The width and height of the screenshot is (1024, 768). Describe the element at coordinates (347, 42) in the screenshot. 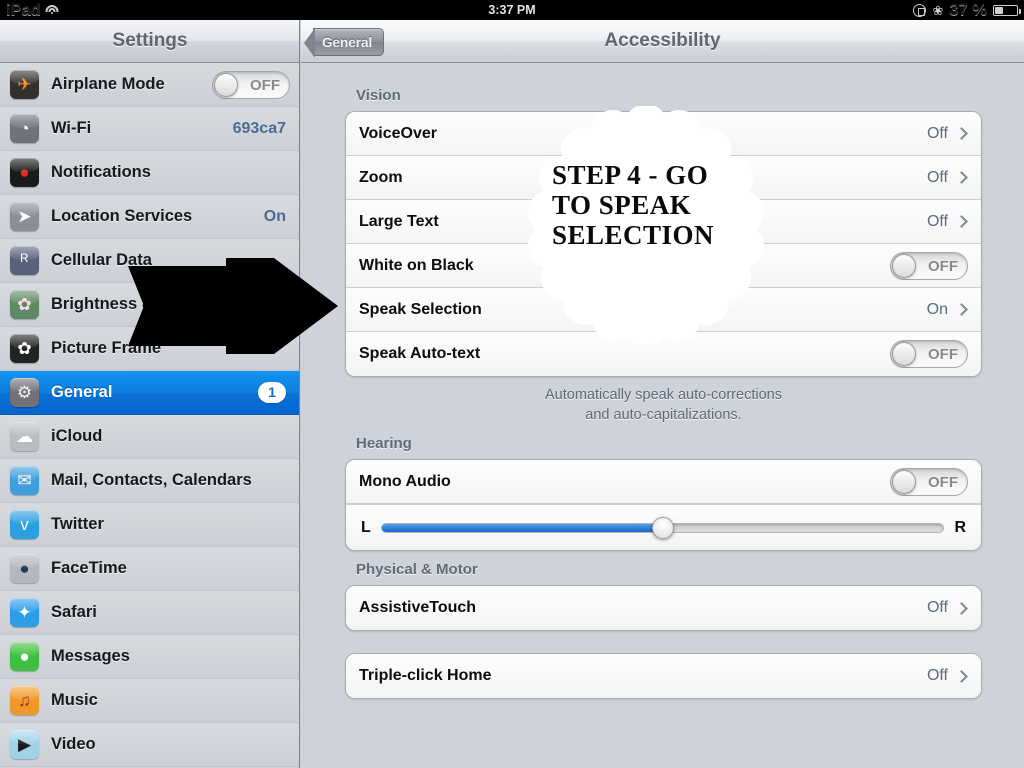

I see `back-button-label: General` at that location.